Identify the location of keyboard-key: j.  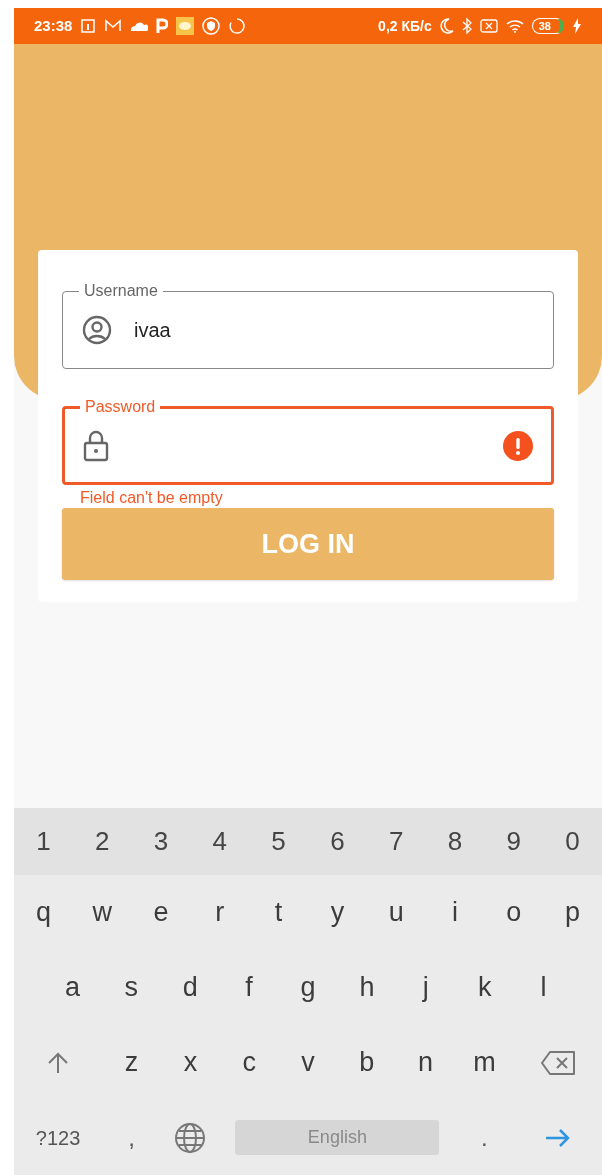
(425, 987).